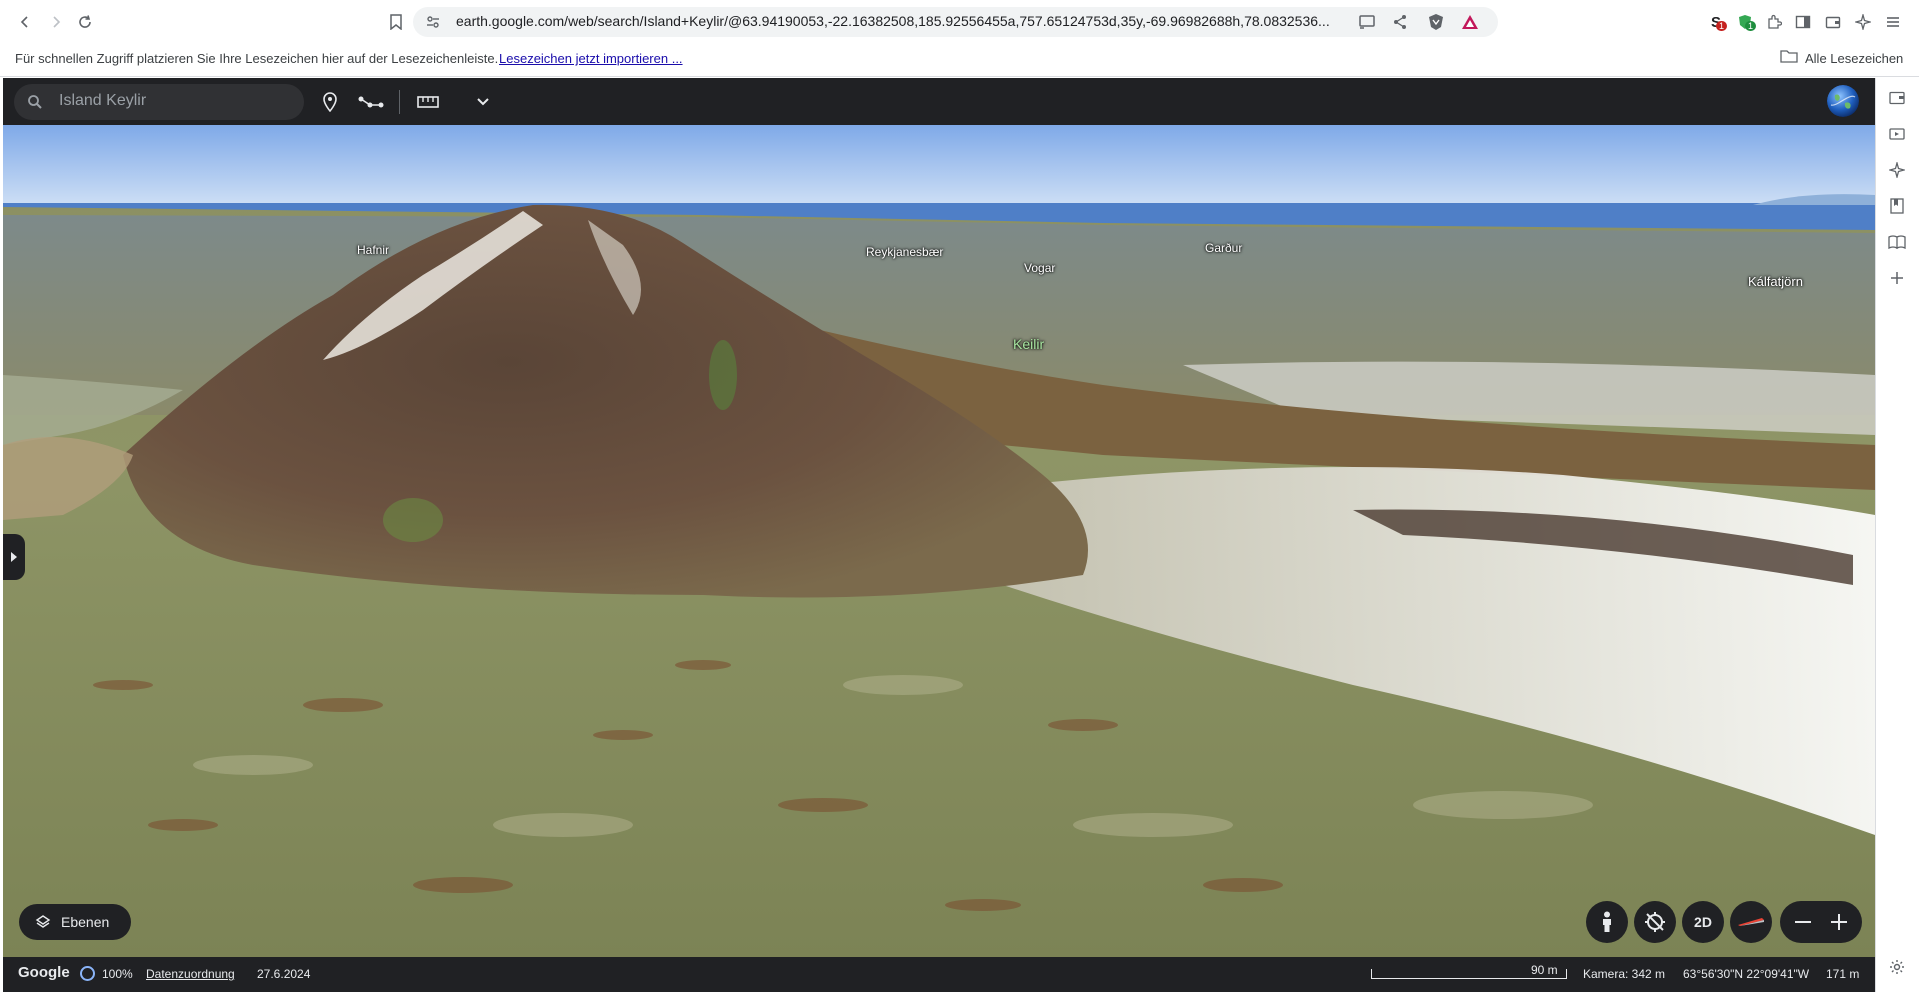  Describe the element at coordinates (1028, 344) in the screenshot. I see `place-label-keilir: Keilir` at that location.